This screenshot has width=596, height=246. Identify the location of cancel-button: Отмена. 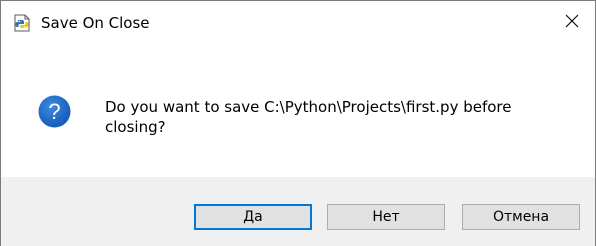
(521, 217).